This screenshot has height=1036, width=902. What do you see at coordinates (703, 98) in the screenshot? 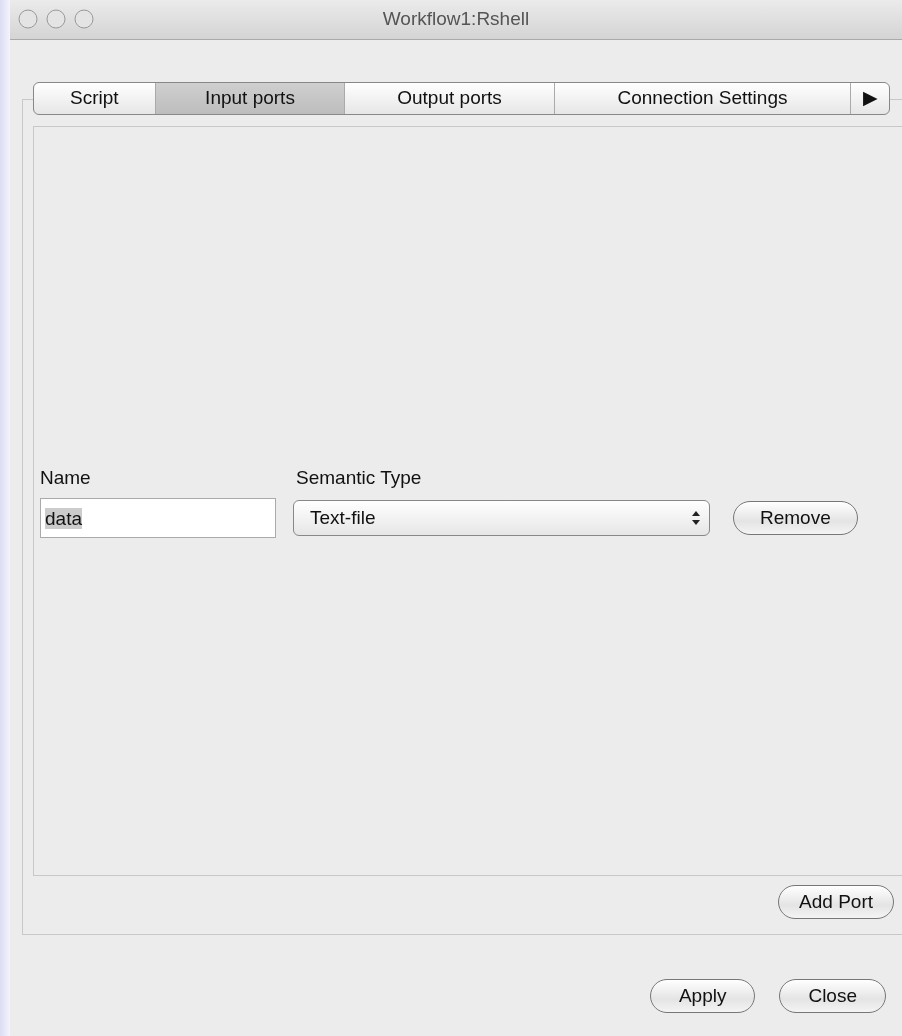
I see `tab: Connection Settings` at bounding box center [703, 98].